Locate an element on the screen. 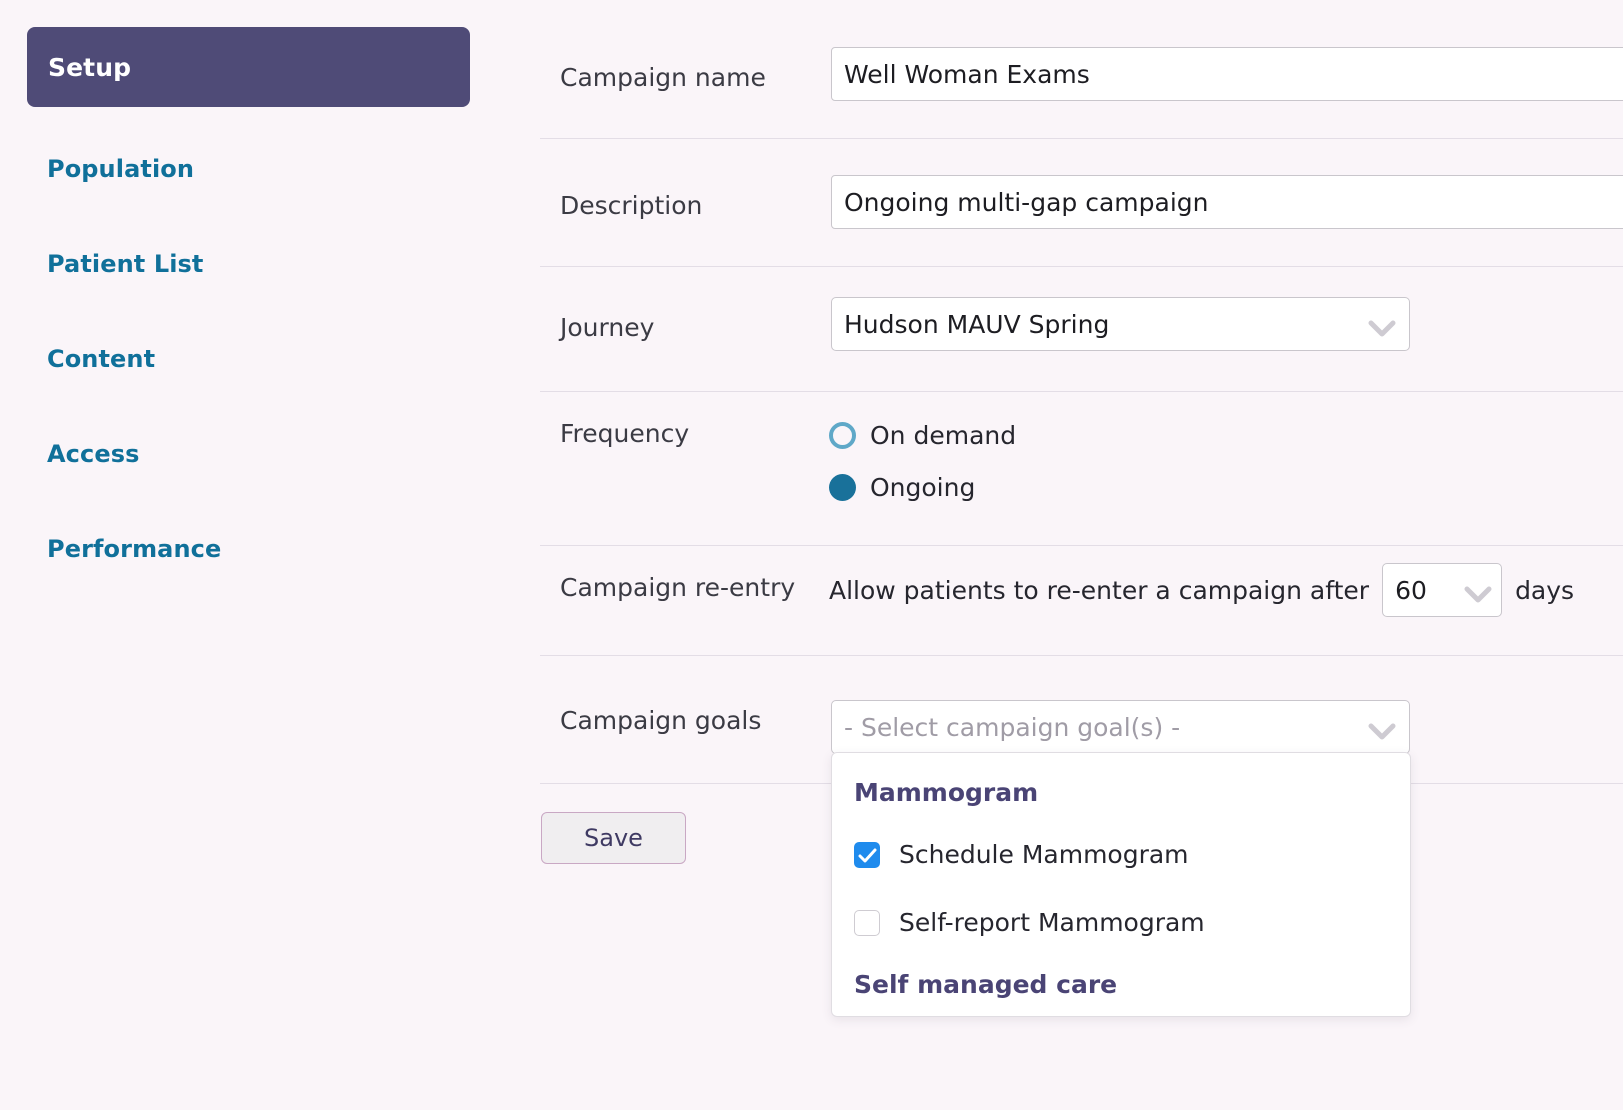 Image resolution: width=1623 pixels, height=1110 pixels. frequency-label: Frequency is located at coordinates (625, 433).